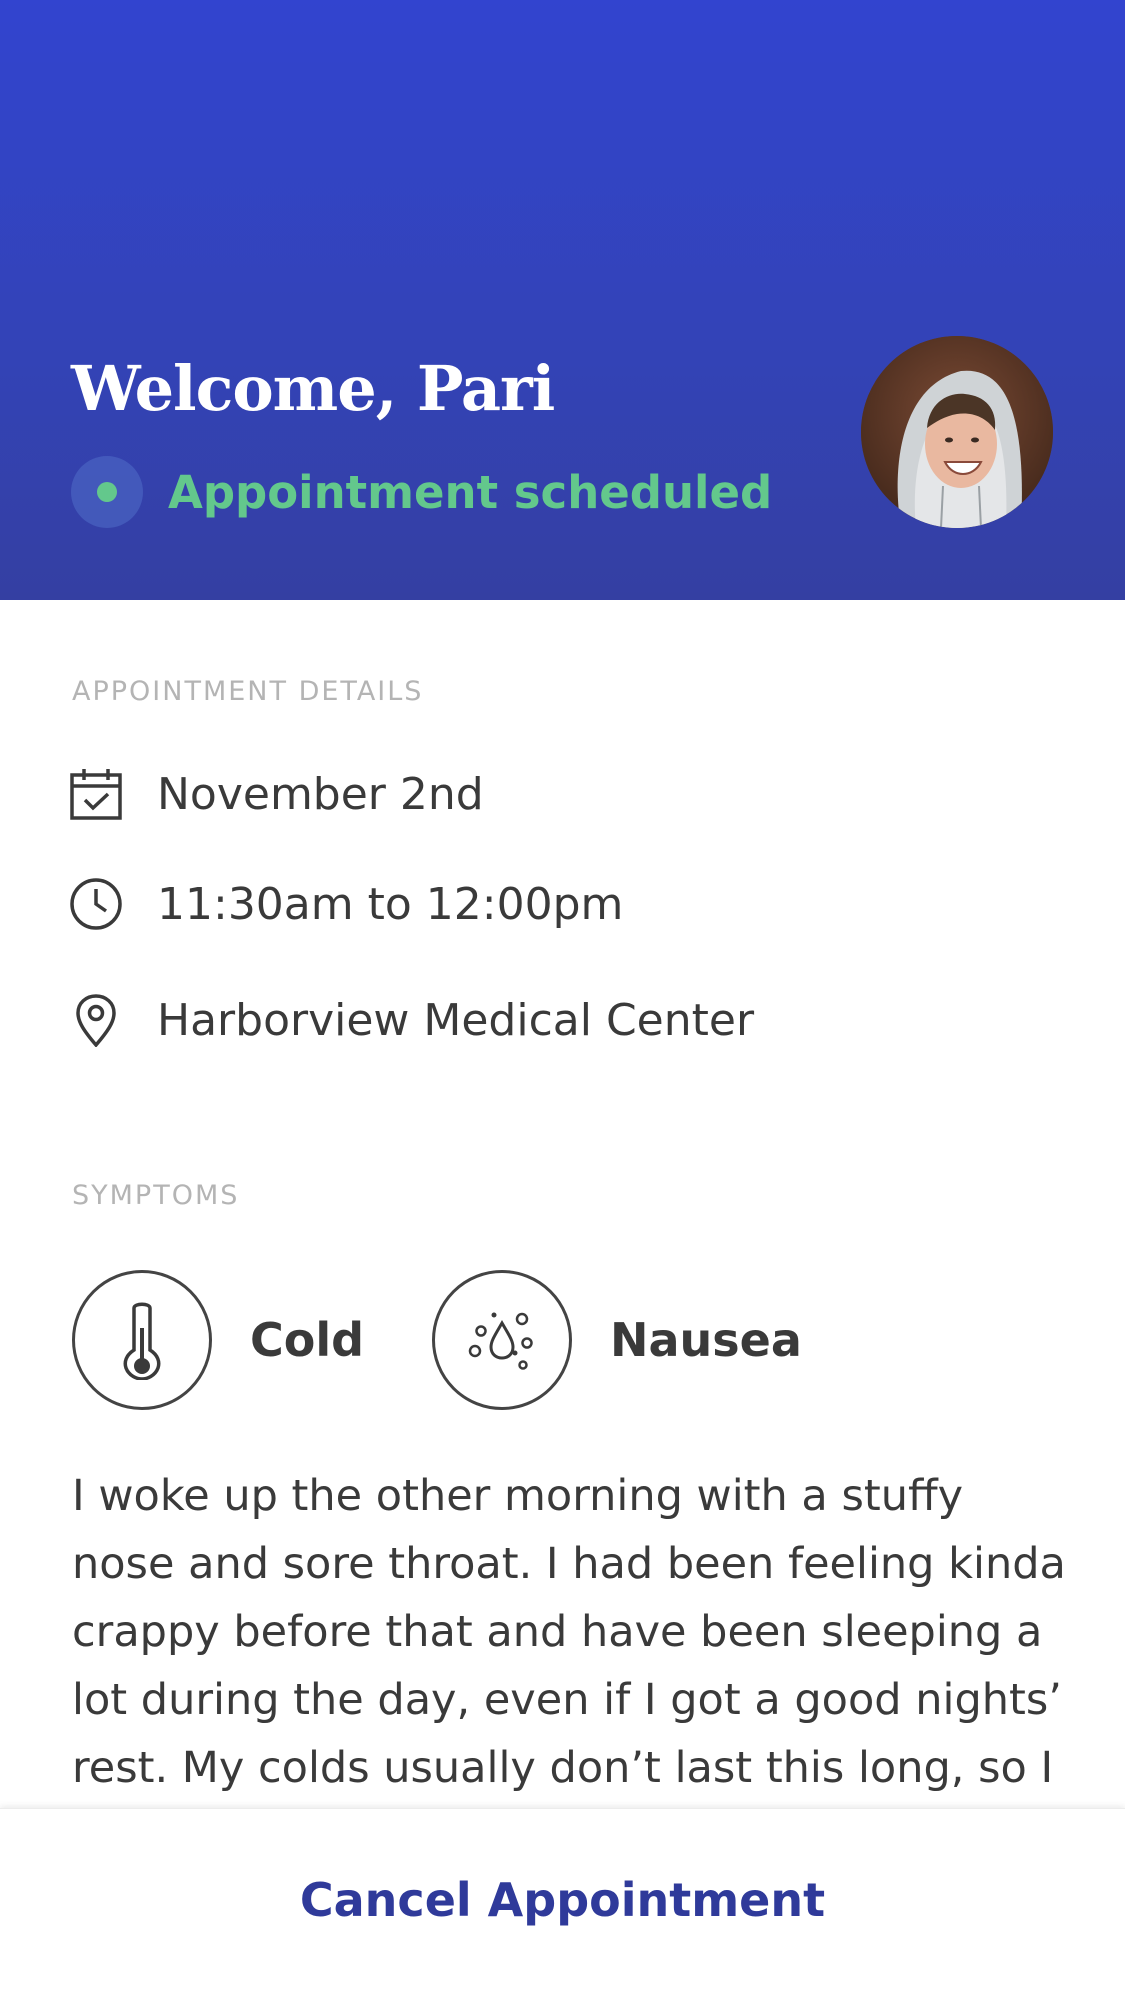 The image size is (1125, 2001). I want to click on symptom-nausea-label: Nausea, so click(706, 1340).